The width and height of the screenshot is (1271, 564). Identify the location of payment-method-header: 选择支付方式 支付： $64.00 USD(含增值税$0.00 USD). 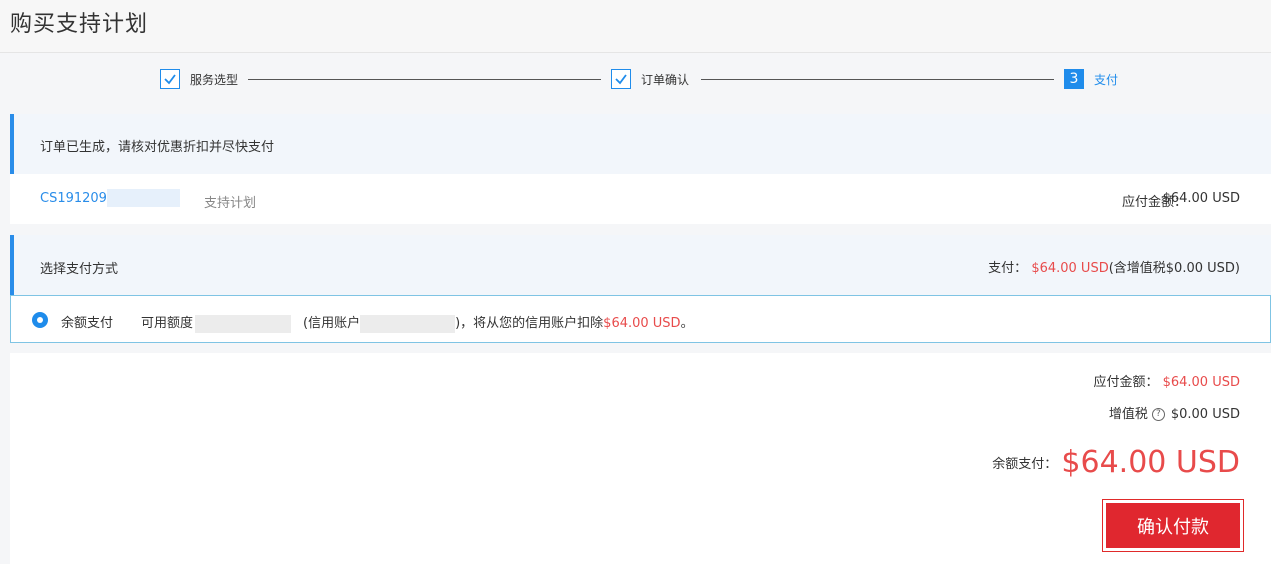
(640, 265).